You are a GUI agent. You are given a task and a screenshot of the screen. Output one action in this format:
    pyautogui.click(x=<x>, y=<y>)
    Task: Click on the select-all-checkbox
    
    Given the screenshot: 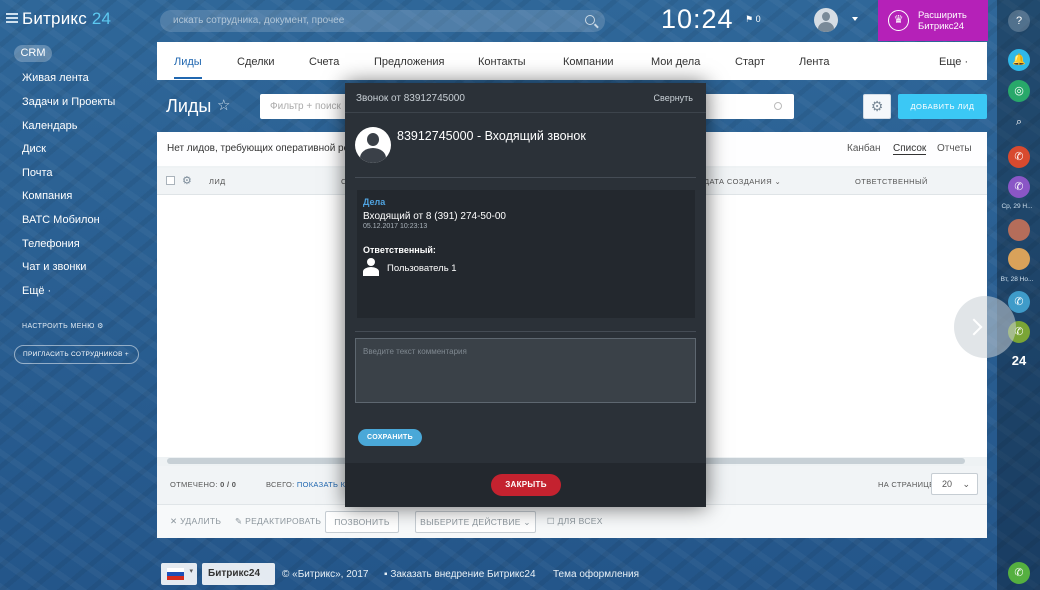 What is the action you would take?
    pyautogui.click(x=170, y=180)
    